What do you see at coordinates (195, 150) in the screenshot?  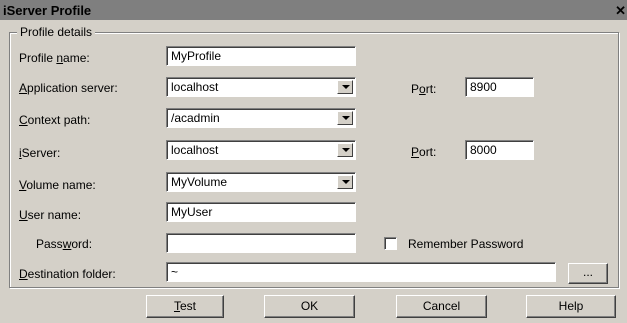 I see `iserver-value: localhost` at bounding box center [195, 150].